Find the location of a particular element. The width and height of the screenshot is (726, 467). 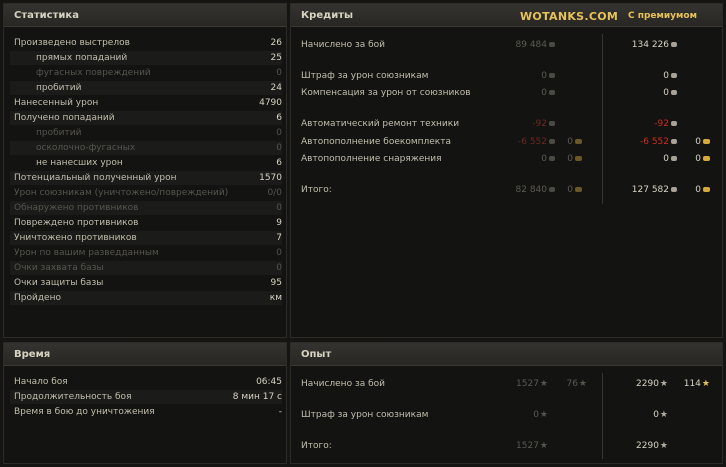

experience-base-value: 0★ is located at coordinates (540, 415).